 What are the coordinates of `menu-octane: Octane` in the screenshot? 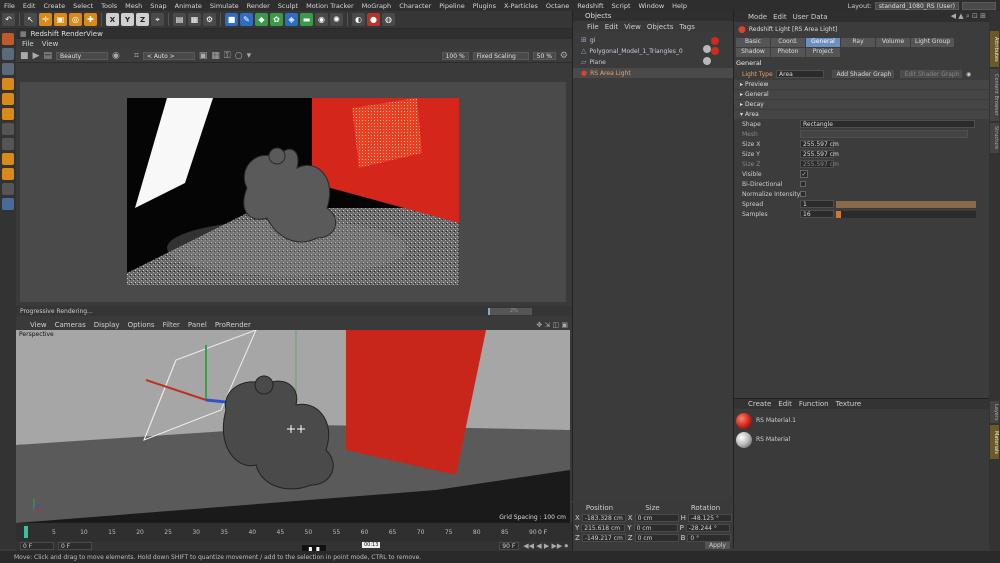 It's located at (557, 6).